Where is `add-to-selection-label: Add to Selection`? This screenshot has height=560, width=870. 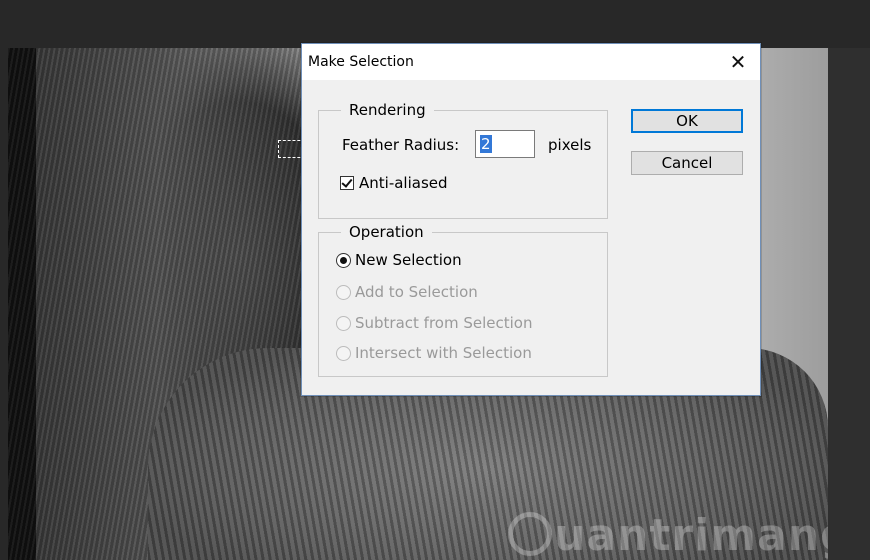 add-to-selection-label: Add to Selection is located at coordinates (416, 292).